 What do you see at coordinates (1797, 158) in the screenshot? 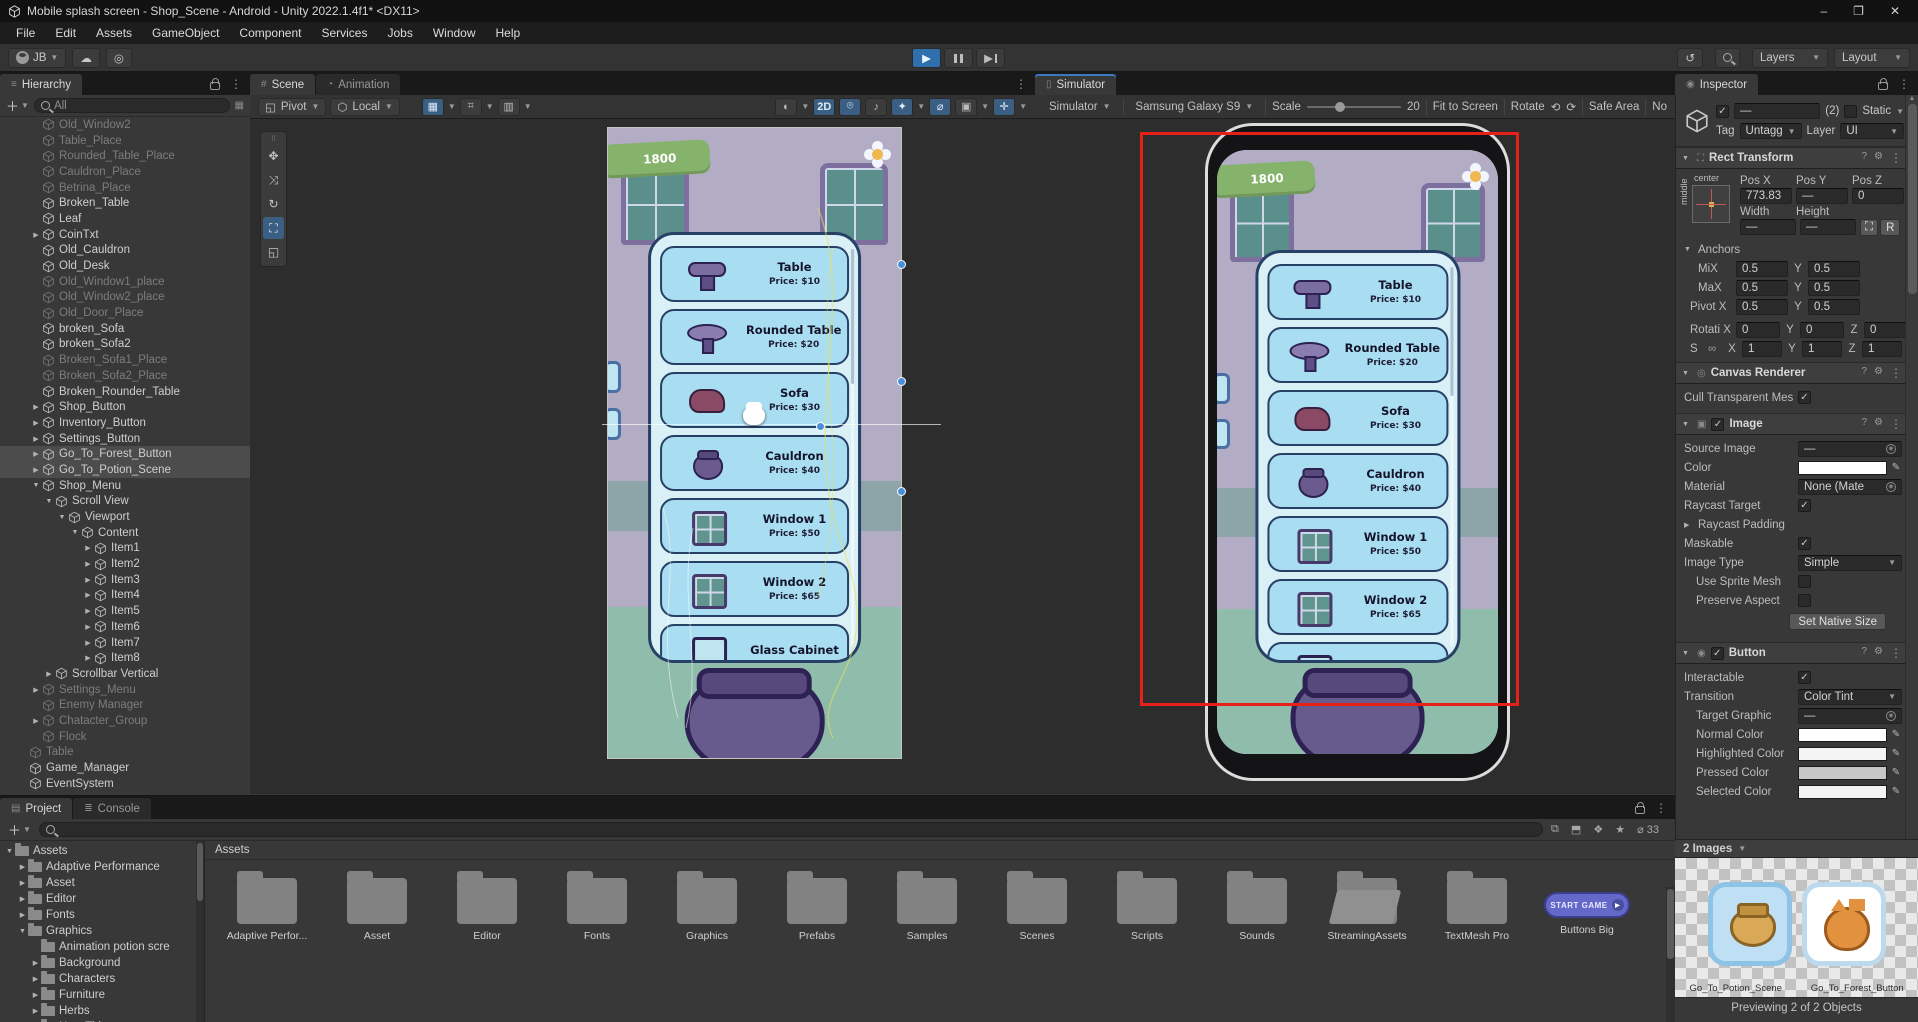
I see `rect-transform-header: ▼ ⛶ Rect Transform ? ⚙ ⋮` at bounding box center [1797, 158].